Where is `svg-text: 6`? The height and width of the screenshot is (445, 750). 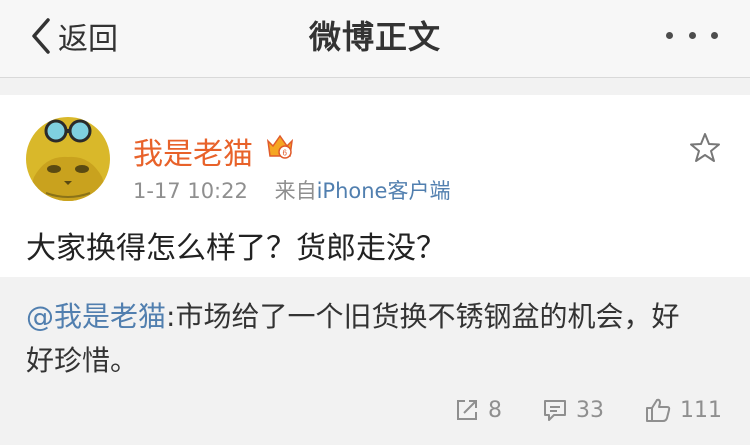
svg-text: 6 is located at coordinates (285, 153).